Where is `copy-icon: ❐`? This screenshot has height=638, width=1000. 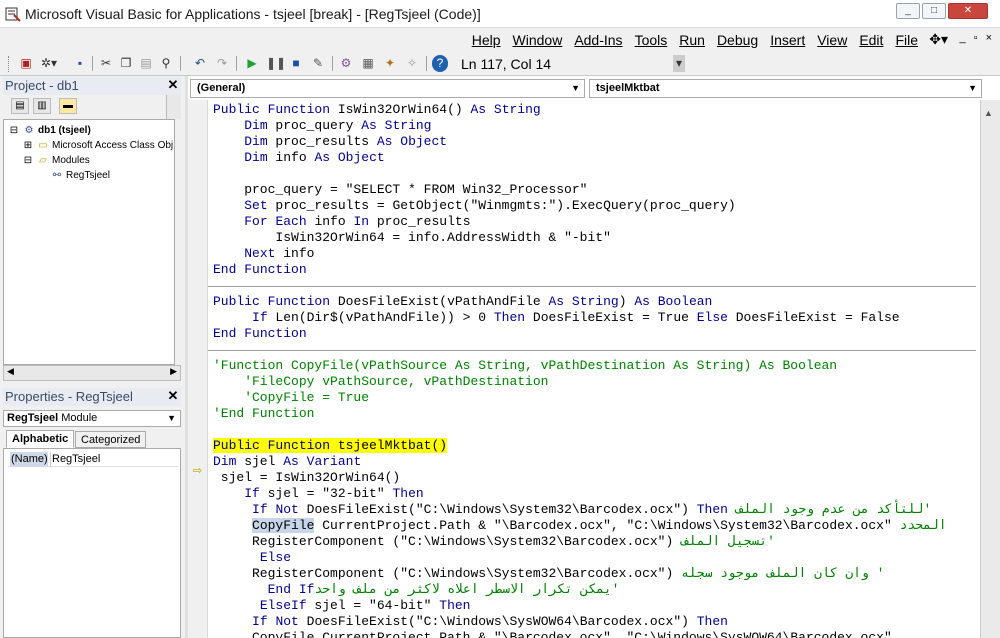 copy-icon: ❐ is located at coordinates (126, 63).